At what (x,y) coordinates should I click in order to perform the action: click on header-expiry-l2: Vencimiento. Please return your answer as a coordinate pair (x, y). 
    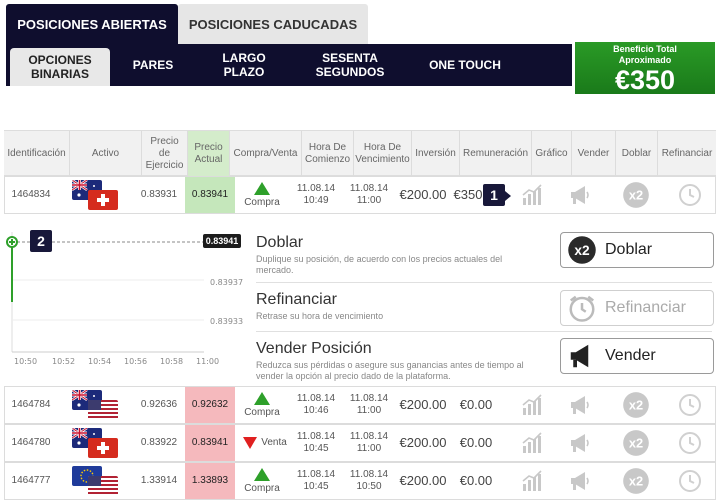
    Looking at the image, I should click on (382, 159).